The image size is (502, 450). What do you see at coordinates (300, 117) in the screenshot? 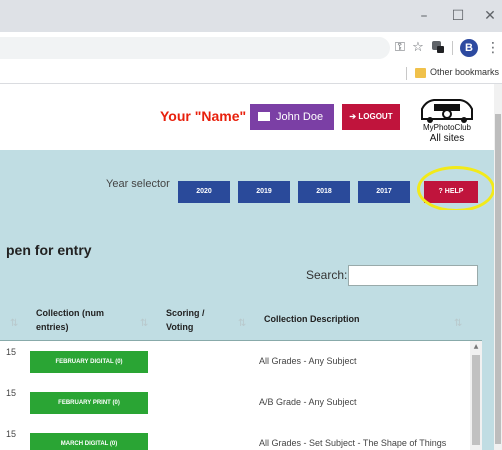
I see `user-button-label: John Doe` at bounding box center [300, 117].